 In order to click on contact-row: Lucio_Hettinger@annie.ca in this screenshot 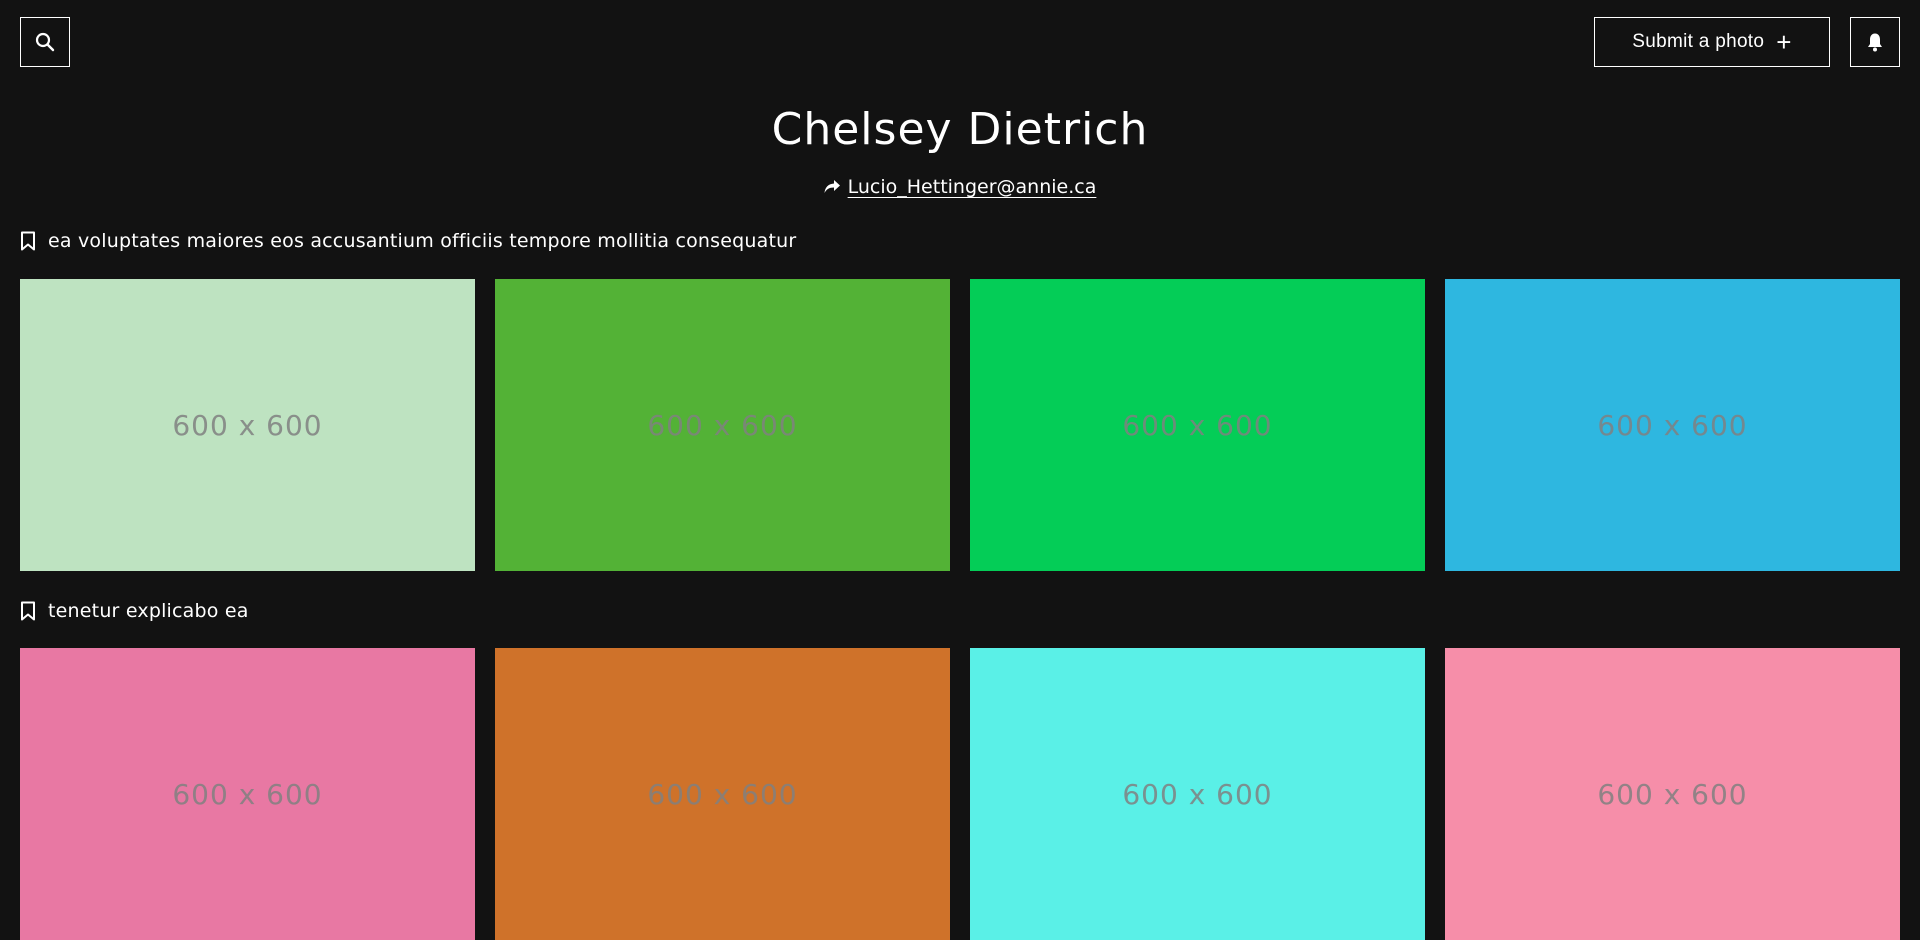, I will do `click(960, 187)`.